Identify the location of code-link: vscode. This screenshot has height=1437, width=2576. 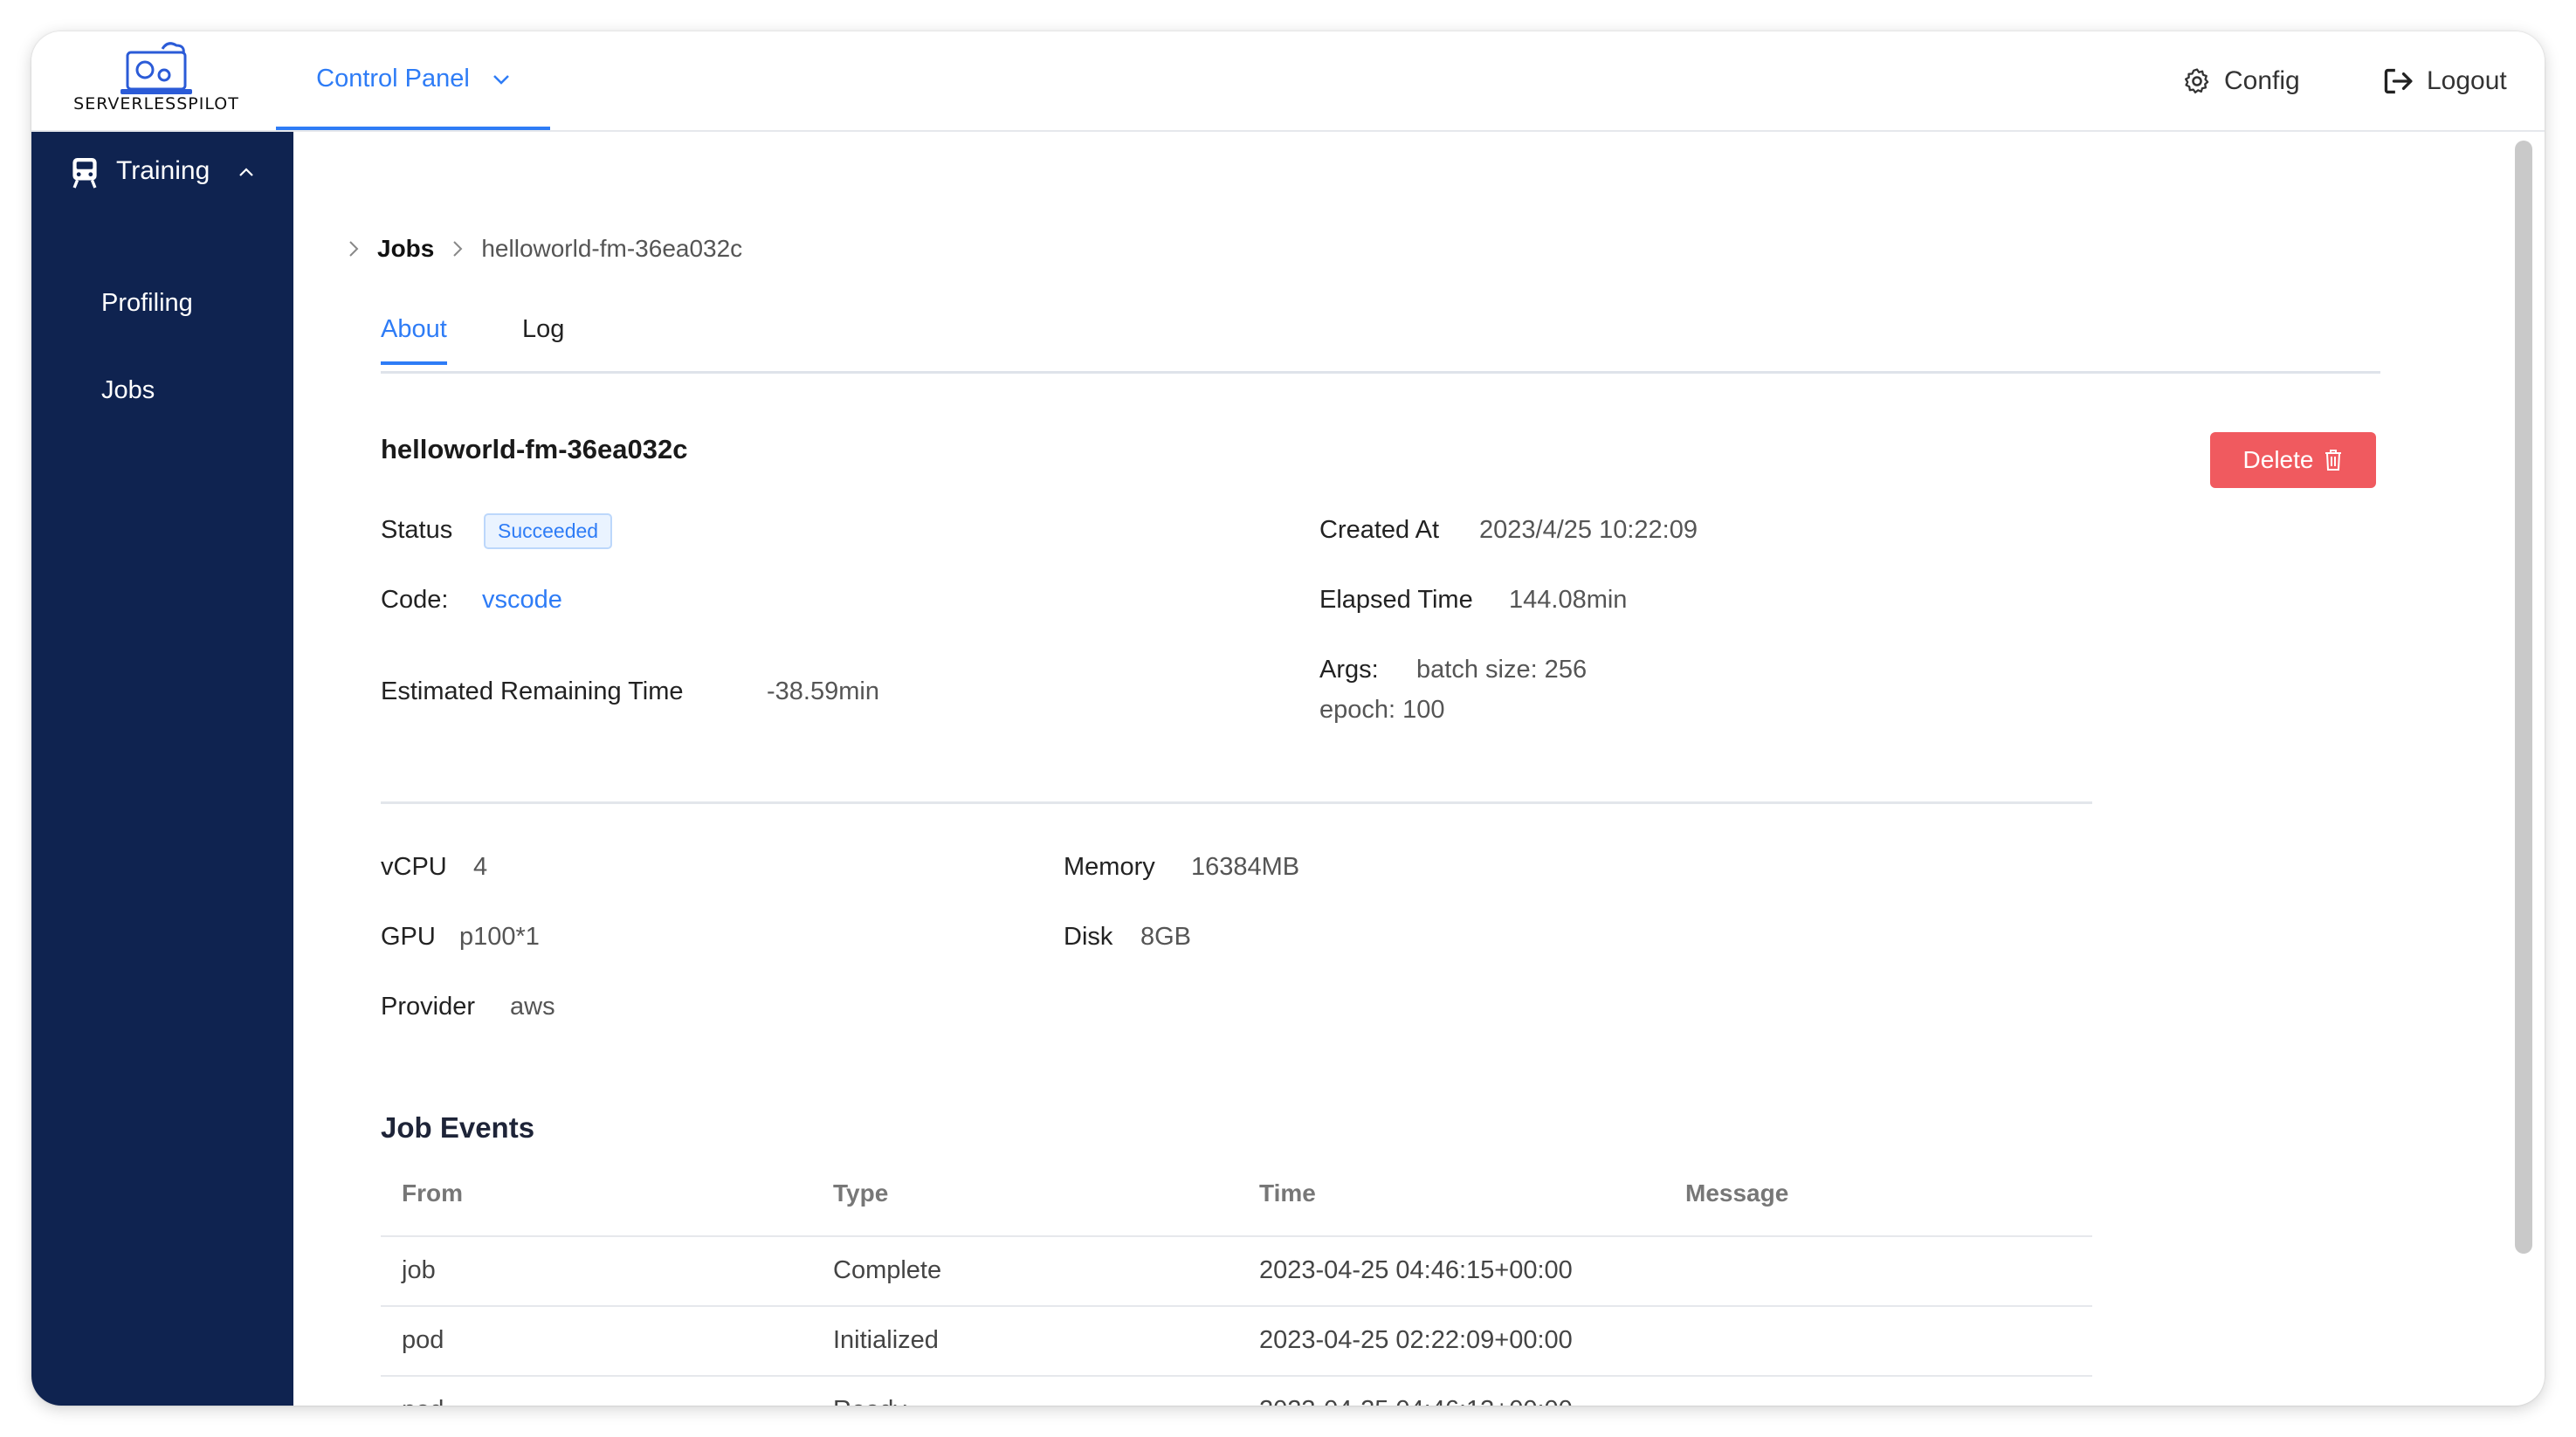
(522, 600).